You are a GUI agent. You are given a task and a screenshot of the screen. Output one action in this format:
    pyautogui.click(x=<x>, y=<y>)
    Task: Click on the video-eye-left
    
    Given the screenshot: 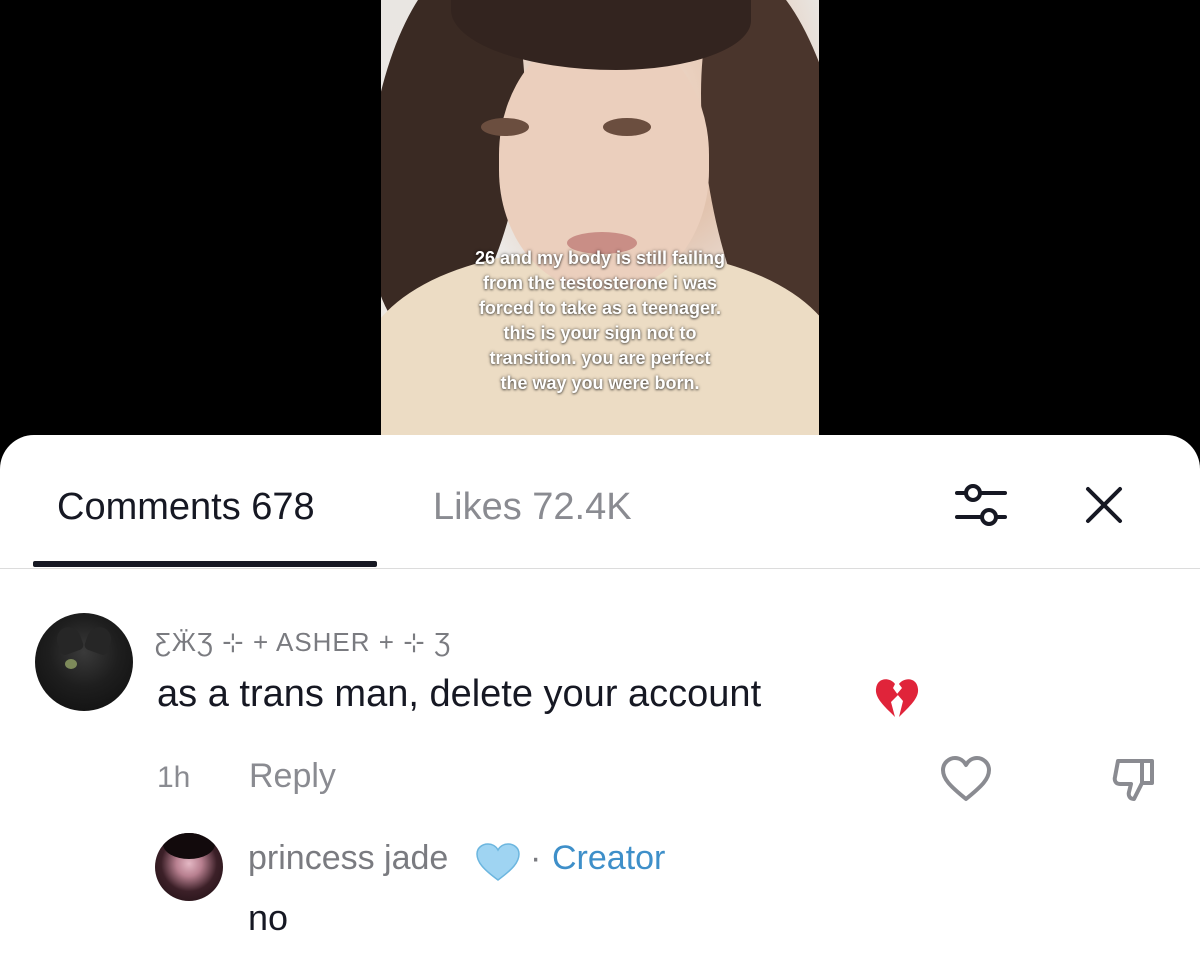 What is the action you would take?
    pyautogui.click(x=505, y=127)
    